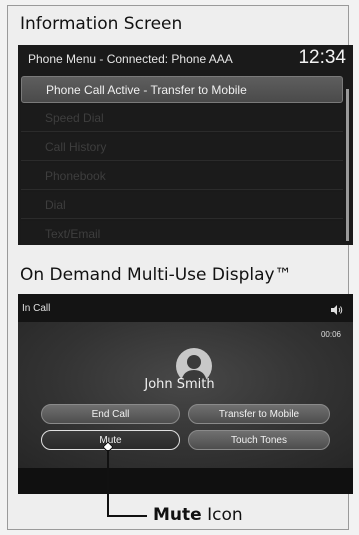  Describe the element at coordinates (337, 311) in the screenshot. I see `speaker-icon` at that location.